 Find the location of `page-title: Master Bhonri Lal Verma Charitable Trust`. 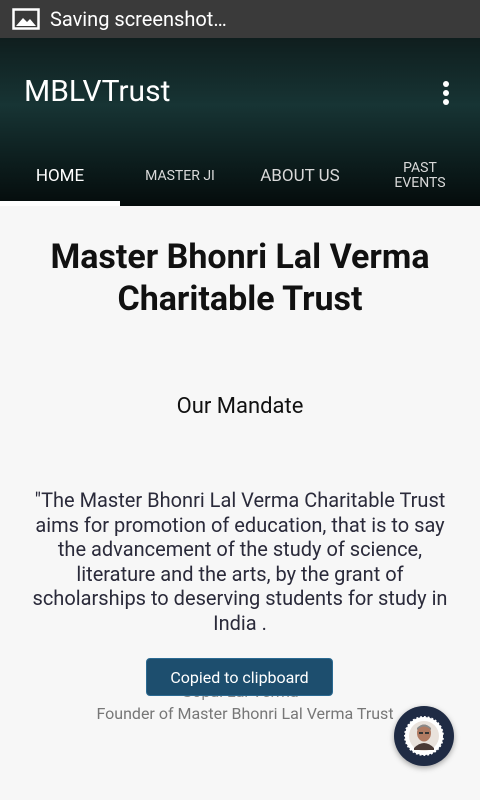

page-title: Master Bhonri Lal Verma Charitable Trust is located at coordinates (240, 278).